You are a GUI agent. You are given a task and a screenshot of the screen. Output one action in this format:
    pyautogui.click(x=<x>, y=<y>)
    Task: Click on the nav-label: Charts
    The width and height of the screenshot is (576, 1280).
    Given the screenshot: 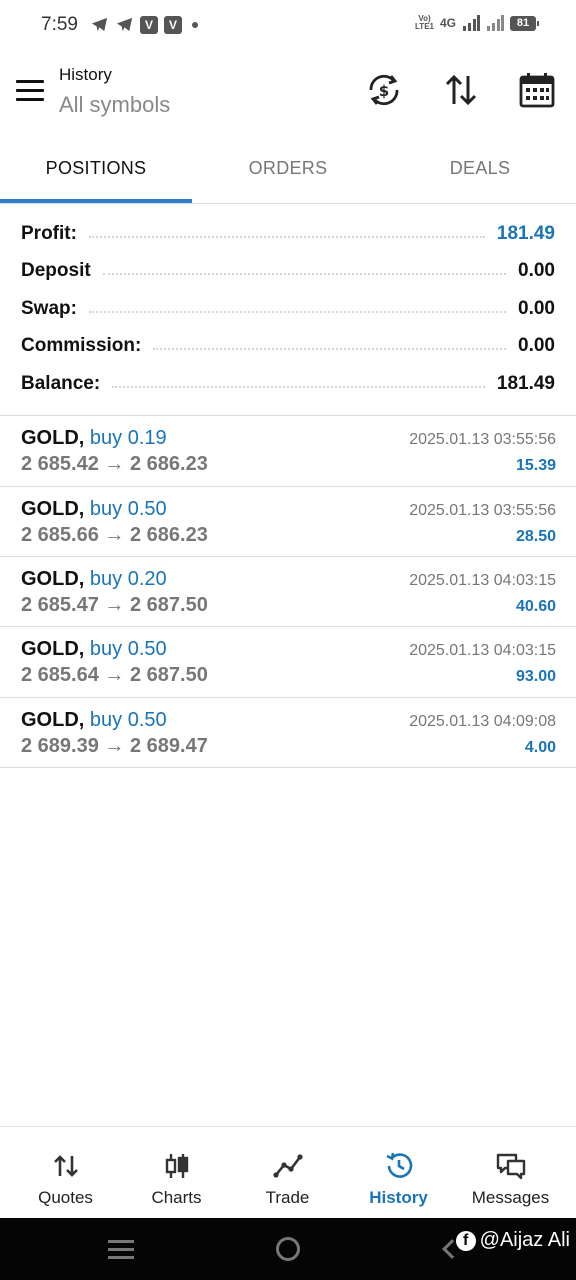 What is the action you would take?
    pyautogui.click(x=176, y=1197)
    